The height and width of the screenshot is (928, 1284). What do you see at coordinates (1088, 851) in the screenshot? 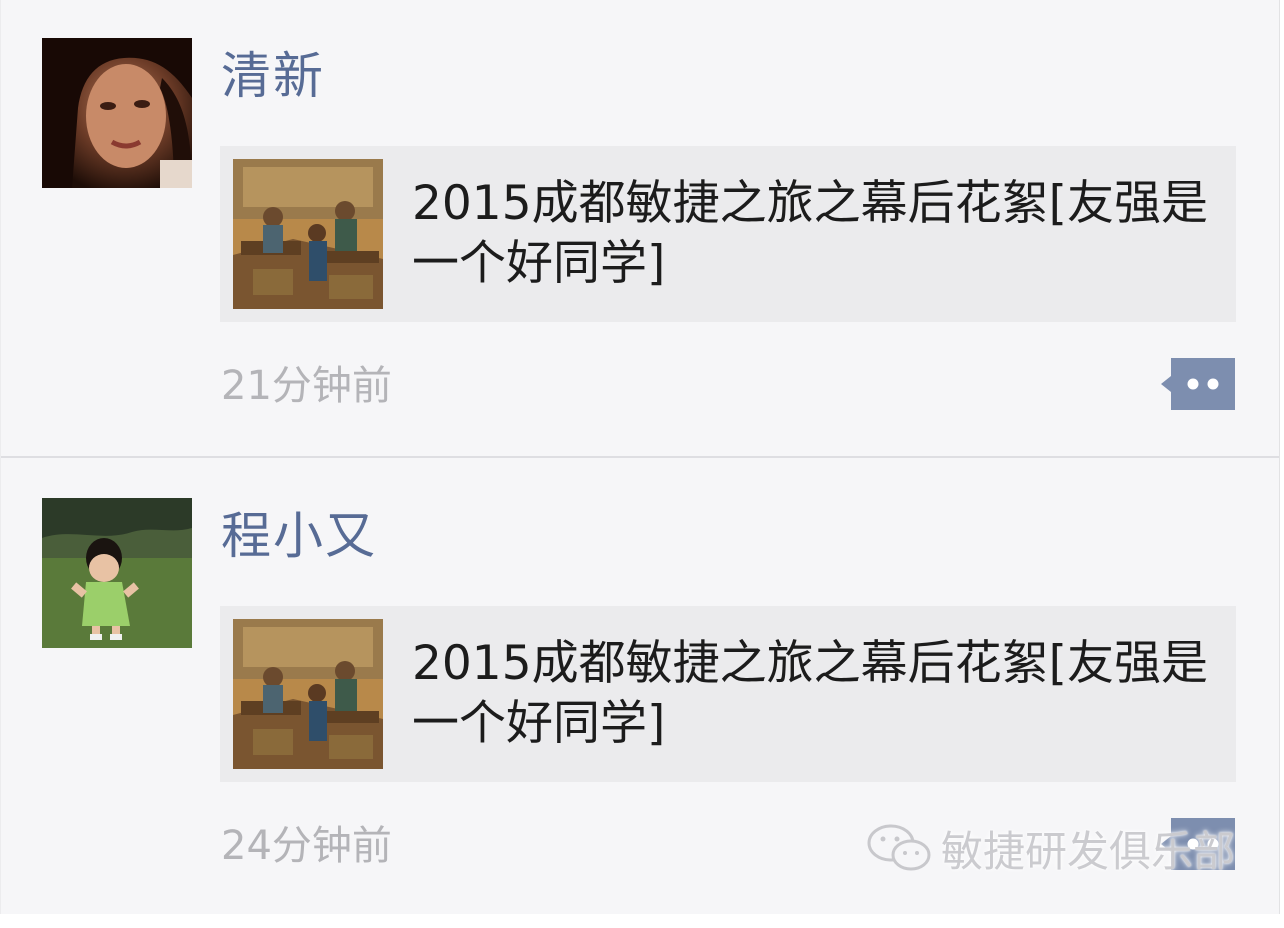
I see `watermark-text: 敏捷研发俱乐部` at bounding box center [1088, 851].